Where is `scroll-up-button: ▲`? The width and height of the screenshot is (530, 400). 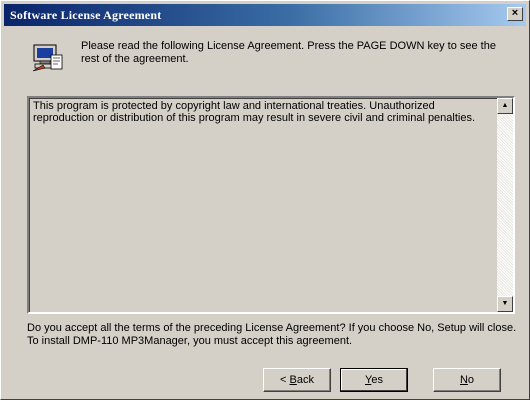 scroll-up-button: ▲ is located at coordinates (505, 106).